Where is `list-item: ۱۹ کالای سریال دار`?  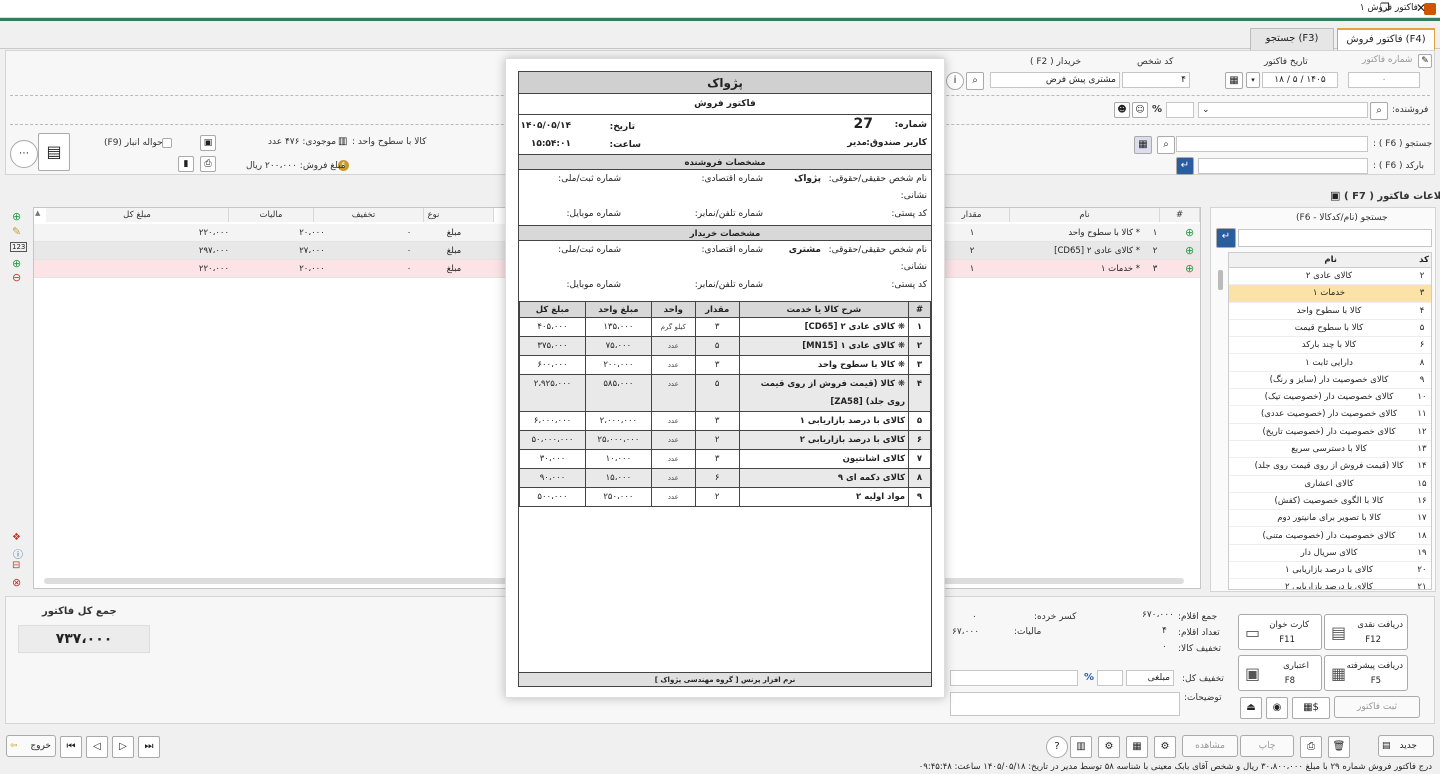 list-item: ۱۹ کالای سریال دار is located at coordinates (1330, 554).